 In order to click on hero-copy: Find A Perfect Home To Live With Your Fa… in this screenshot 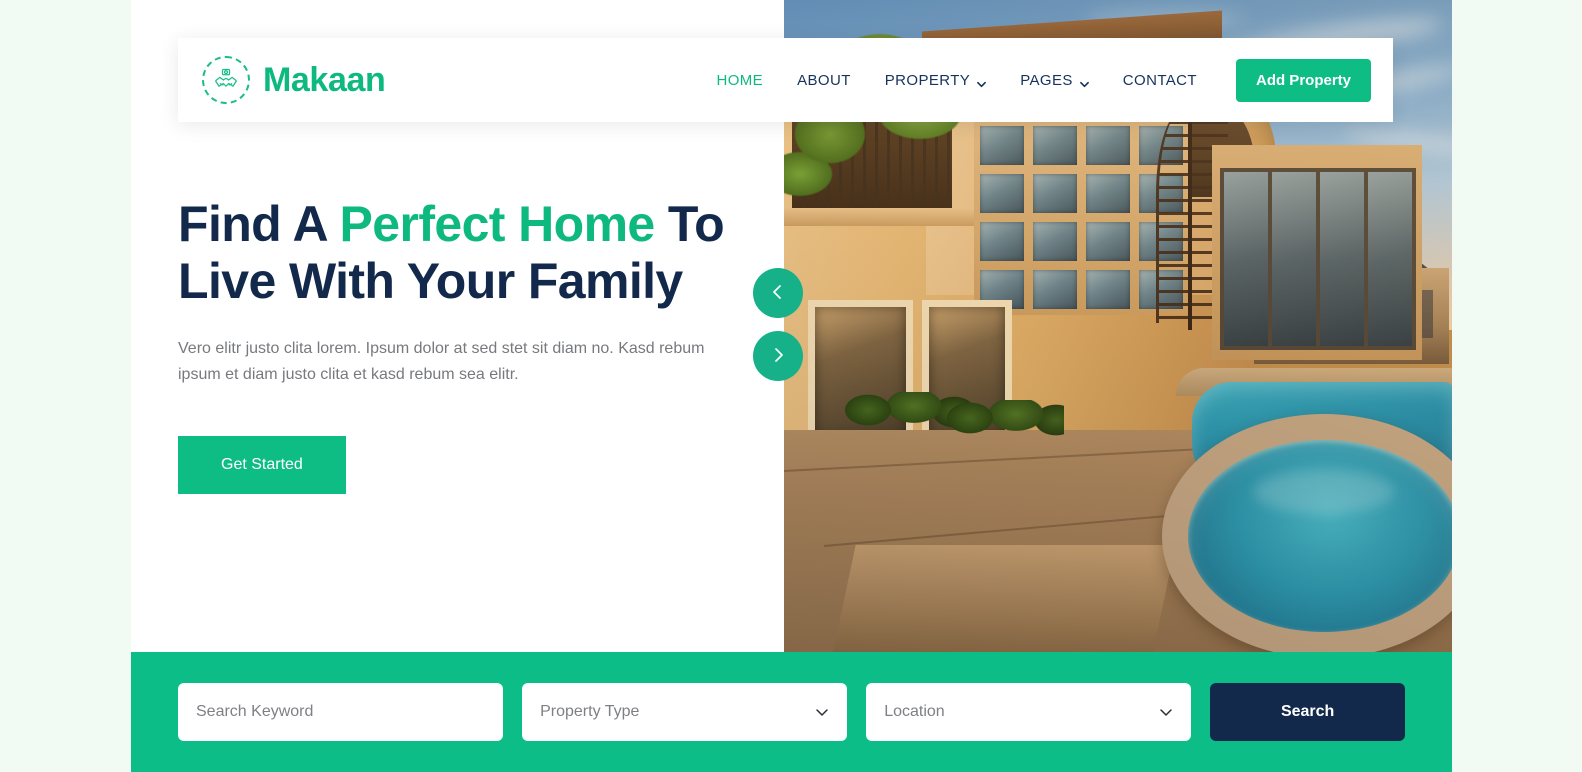, I will do `click(468, 345)`.